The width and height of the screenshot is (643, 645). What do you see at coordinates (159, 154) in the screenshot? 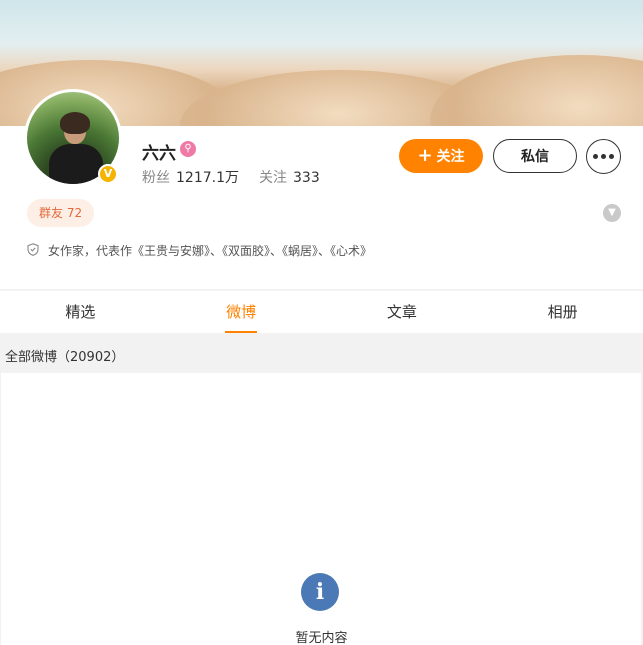
I see `profile-name: 六六` at bounding box center [159, 154].